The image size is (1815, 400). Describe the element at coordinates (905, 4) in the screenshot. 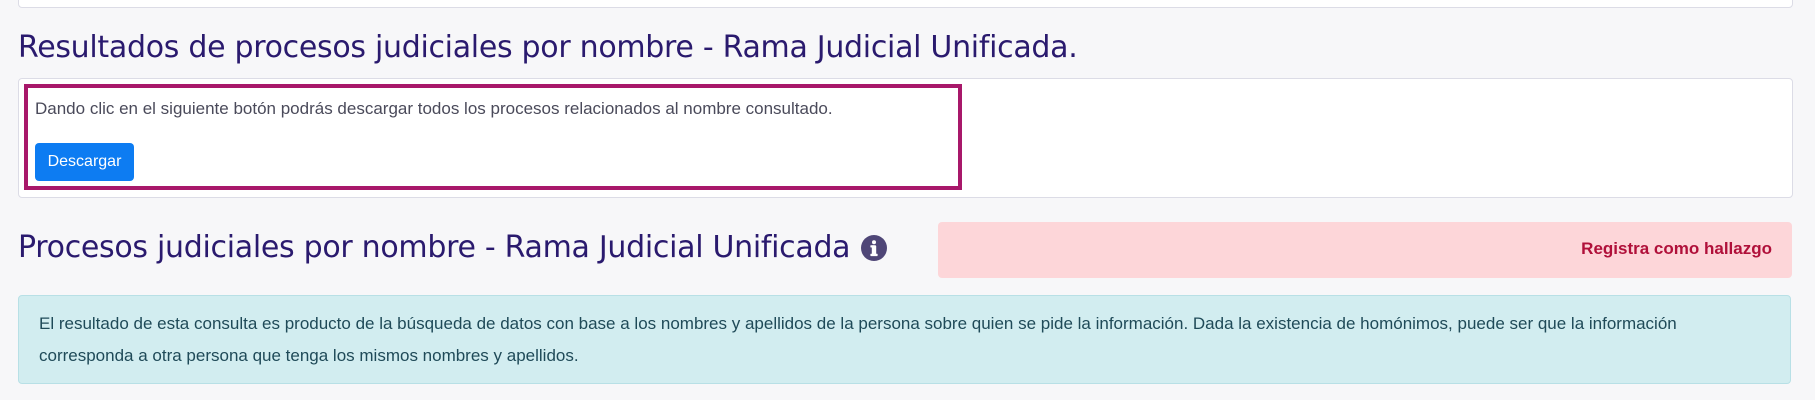

I see `previous-card` at that location.